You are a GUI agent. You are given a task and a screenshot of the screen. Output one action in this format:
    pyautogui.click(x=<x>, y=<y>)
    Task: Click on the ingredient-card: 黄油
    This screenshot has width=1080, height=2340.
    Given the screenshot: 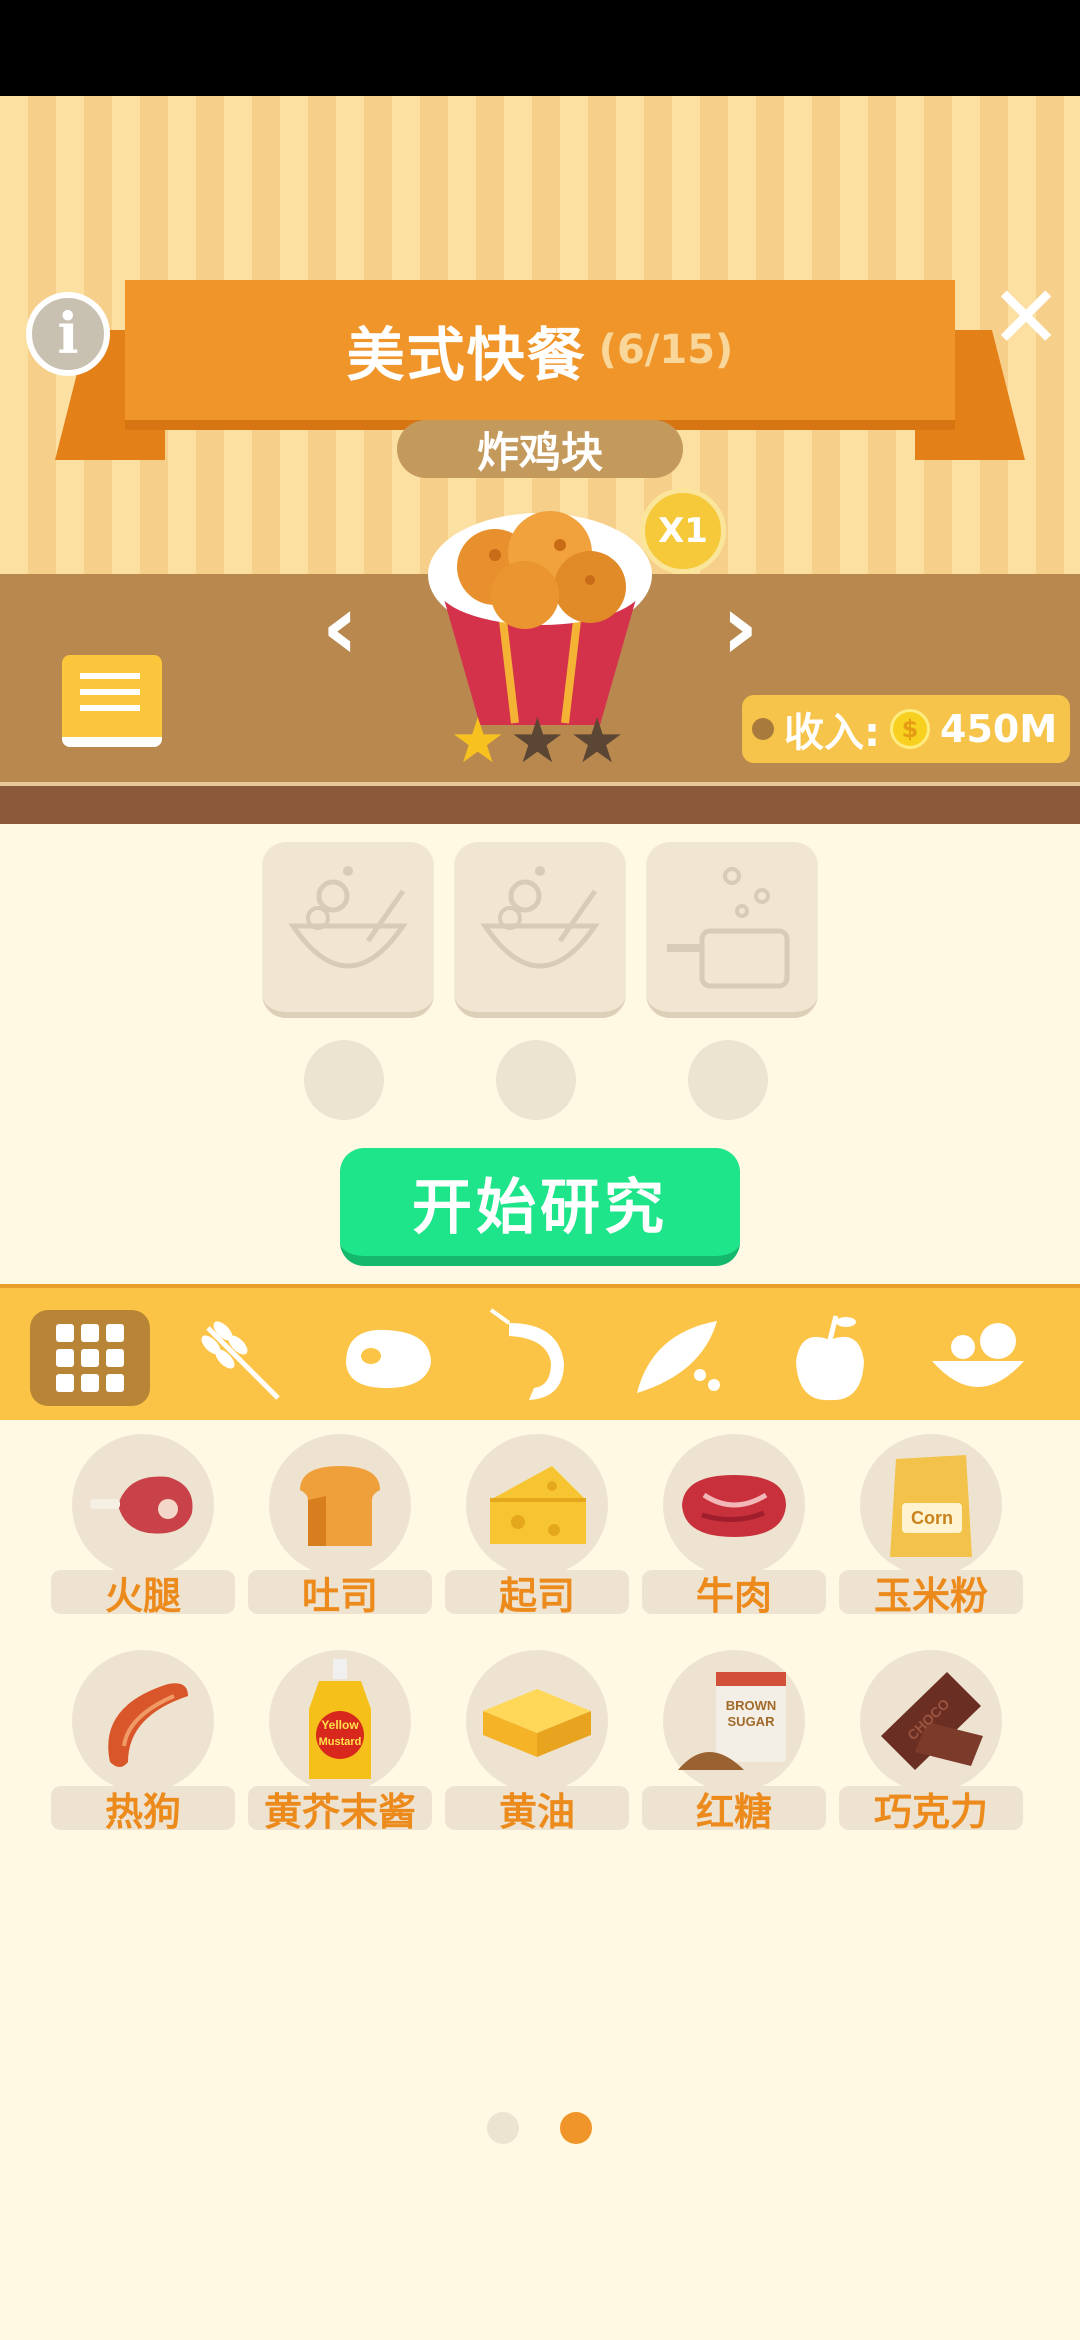 What is the action you would take?
    pyautogui.click(x=538, y=1742)
    